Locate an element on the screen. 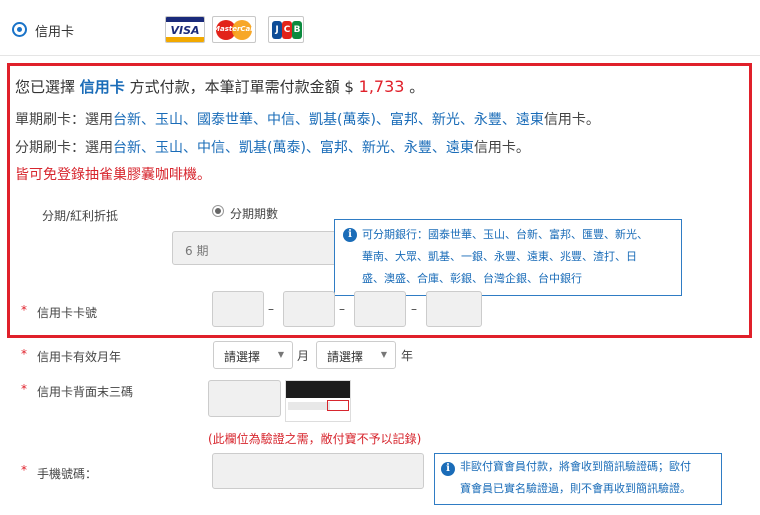 This screenshot has height=515, width=760. expiry-label: 信用卡有效月年 is located at coordinates (79, 357).